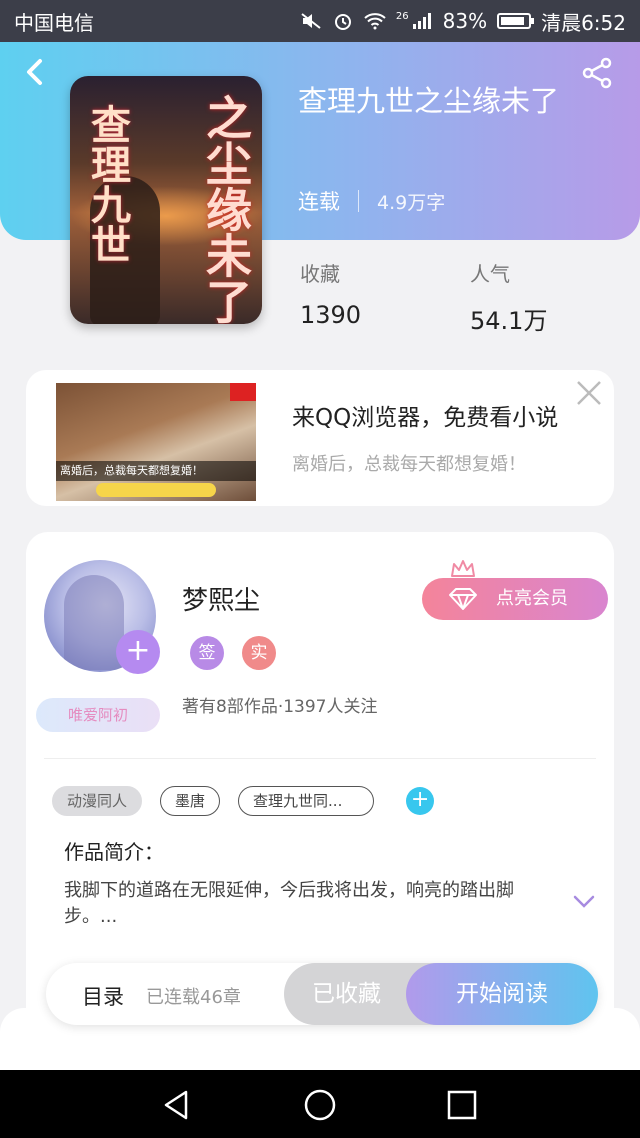  I want to click on collections-label: 收藏, so click(320, 274).